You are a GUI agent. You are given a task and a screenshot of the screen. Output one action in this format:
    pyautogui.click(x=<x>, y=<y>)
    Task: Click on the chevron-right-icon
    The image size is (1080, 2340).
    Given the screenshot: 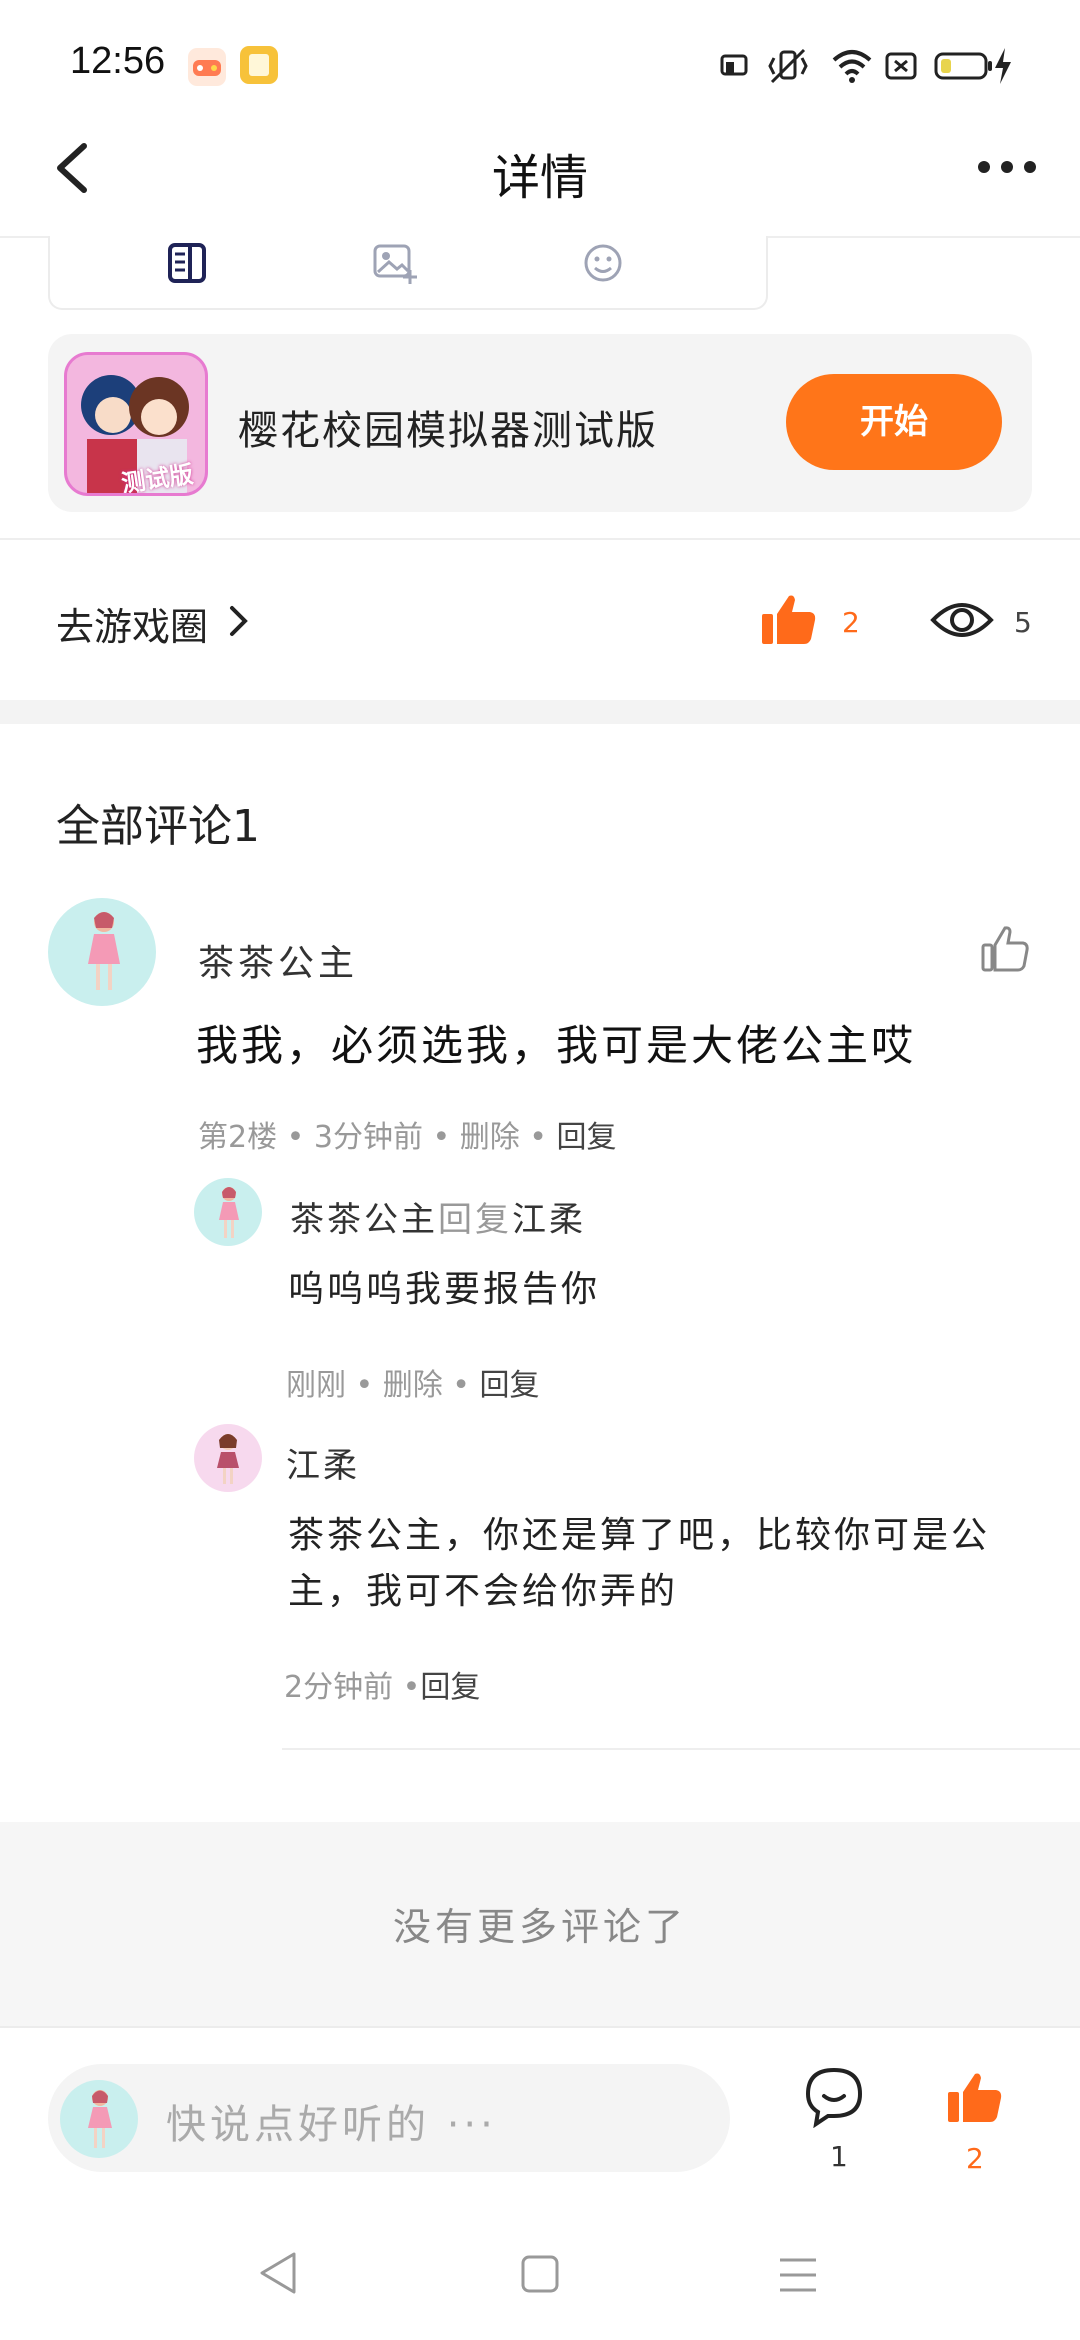 What is the action you would take?
    pyautogui.click(x=239, y=621)
    